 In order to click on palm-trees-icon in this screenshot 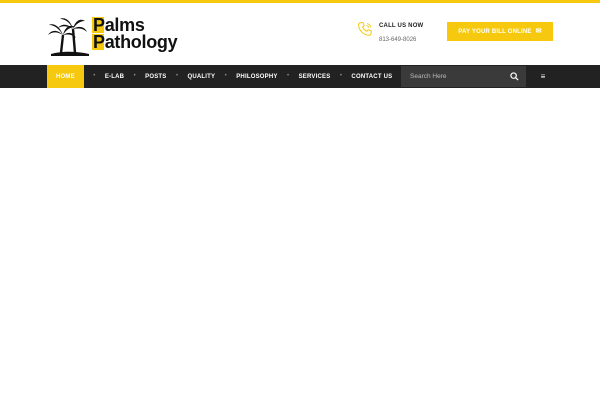, I will do `click(68, 37)`.